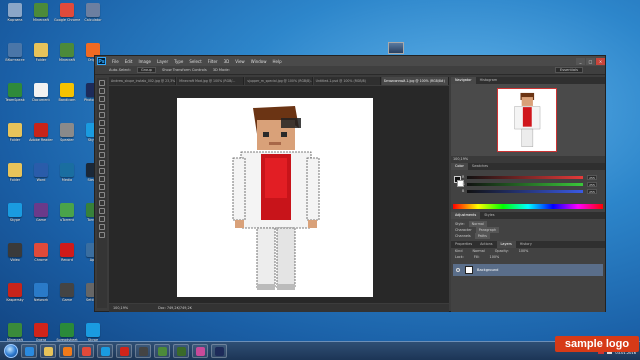 Image resolution: width=640 pixels, height=360 pixels. I want to click on tab-histogram: Histogram, so click(489, 80).